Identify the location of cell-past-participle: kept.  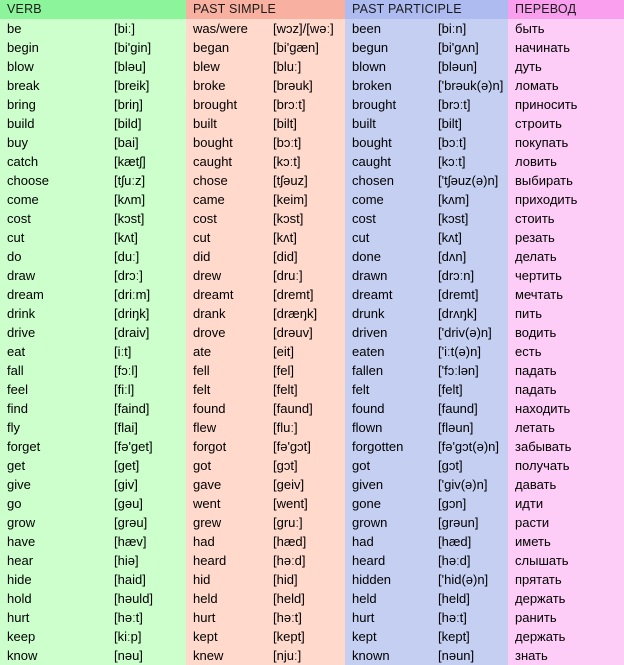
(388, 636).